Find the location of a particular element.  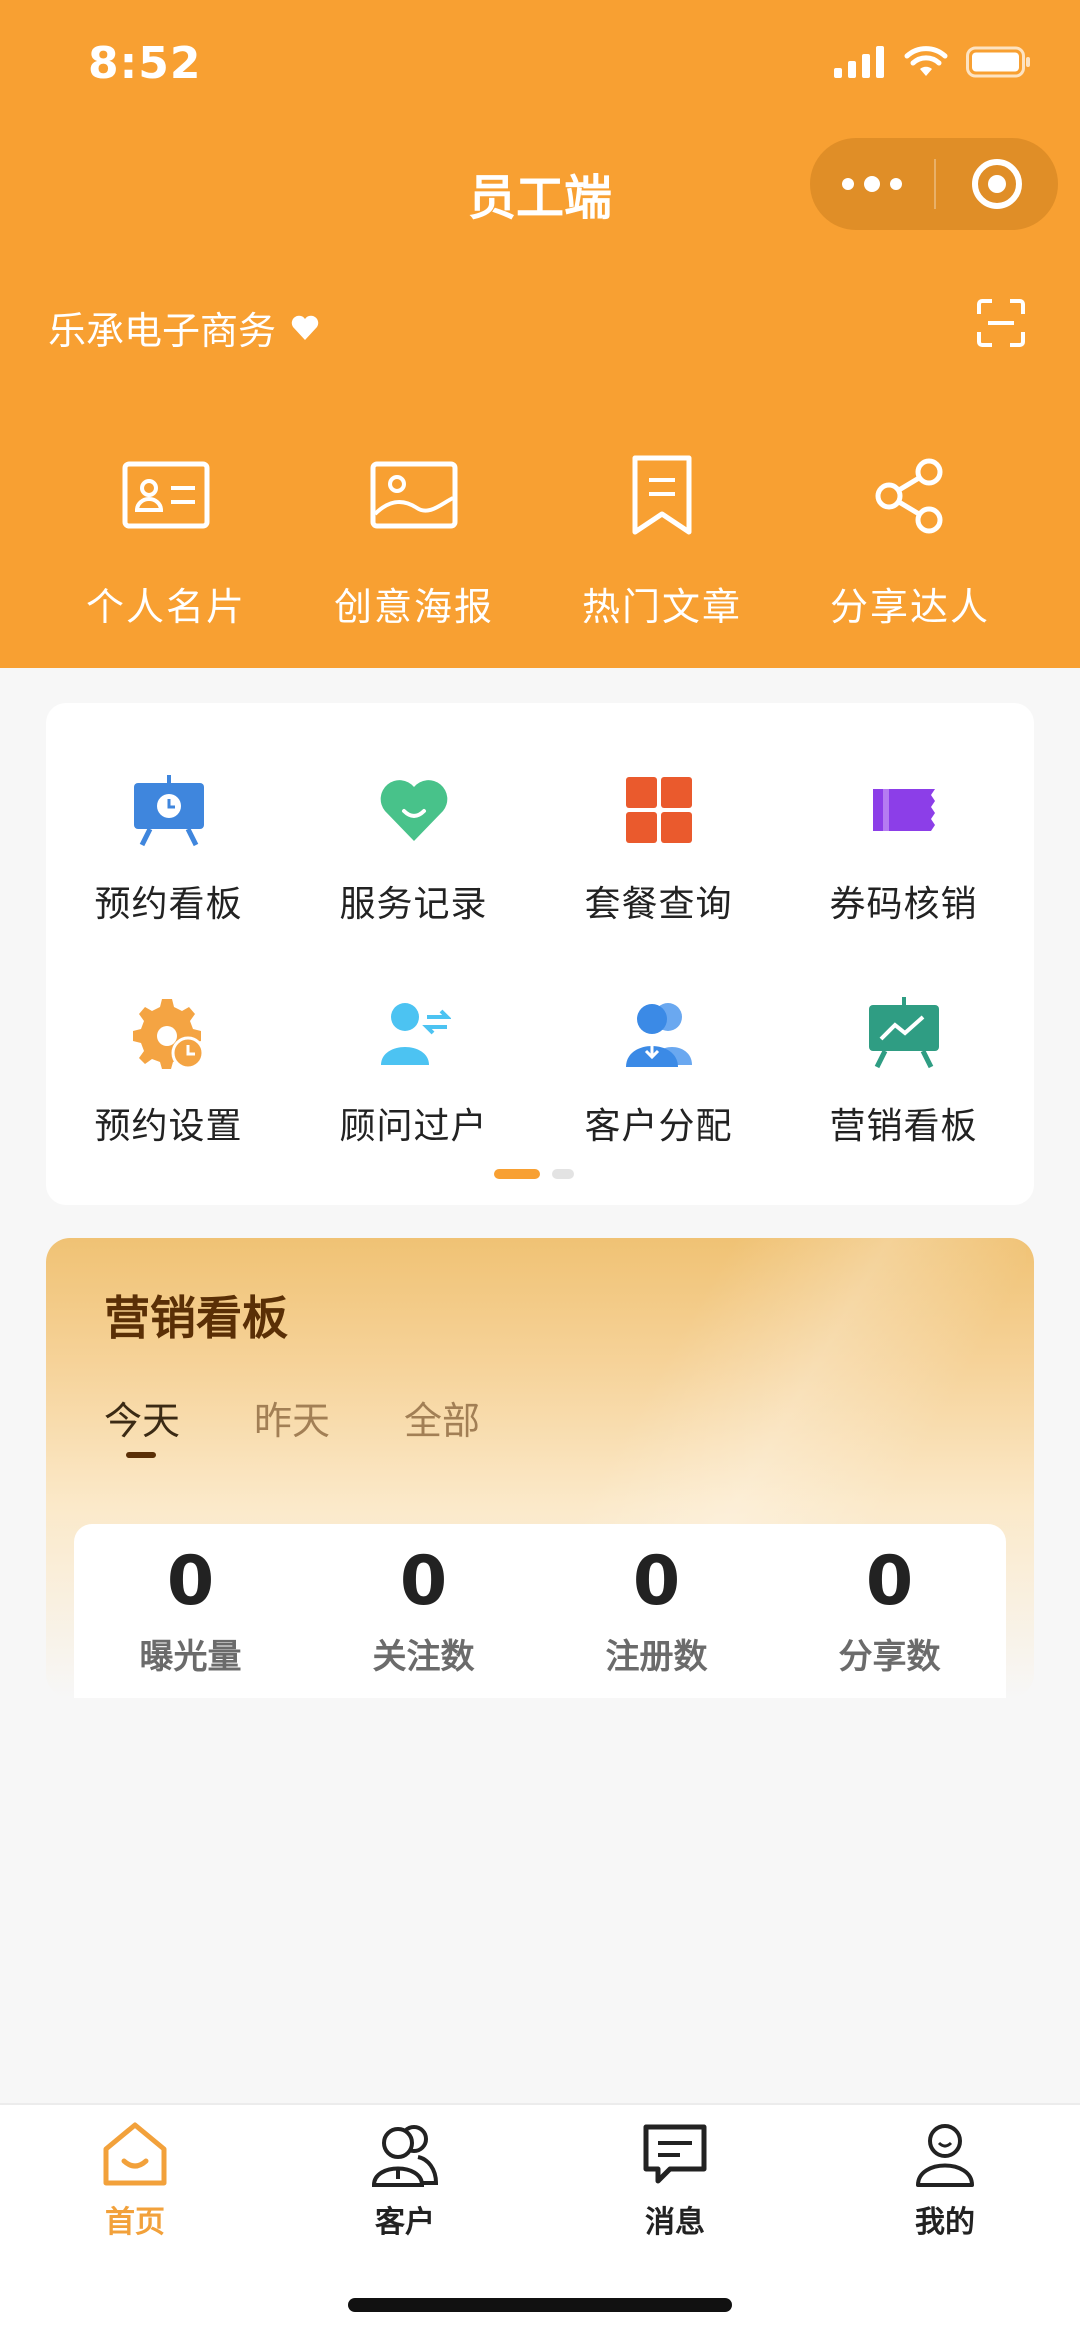

bookmark-article-icon is located at coordinates (662, 495).